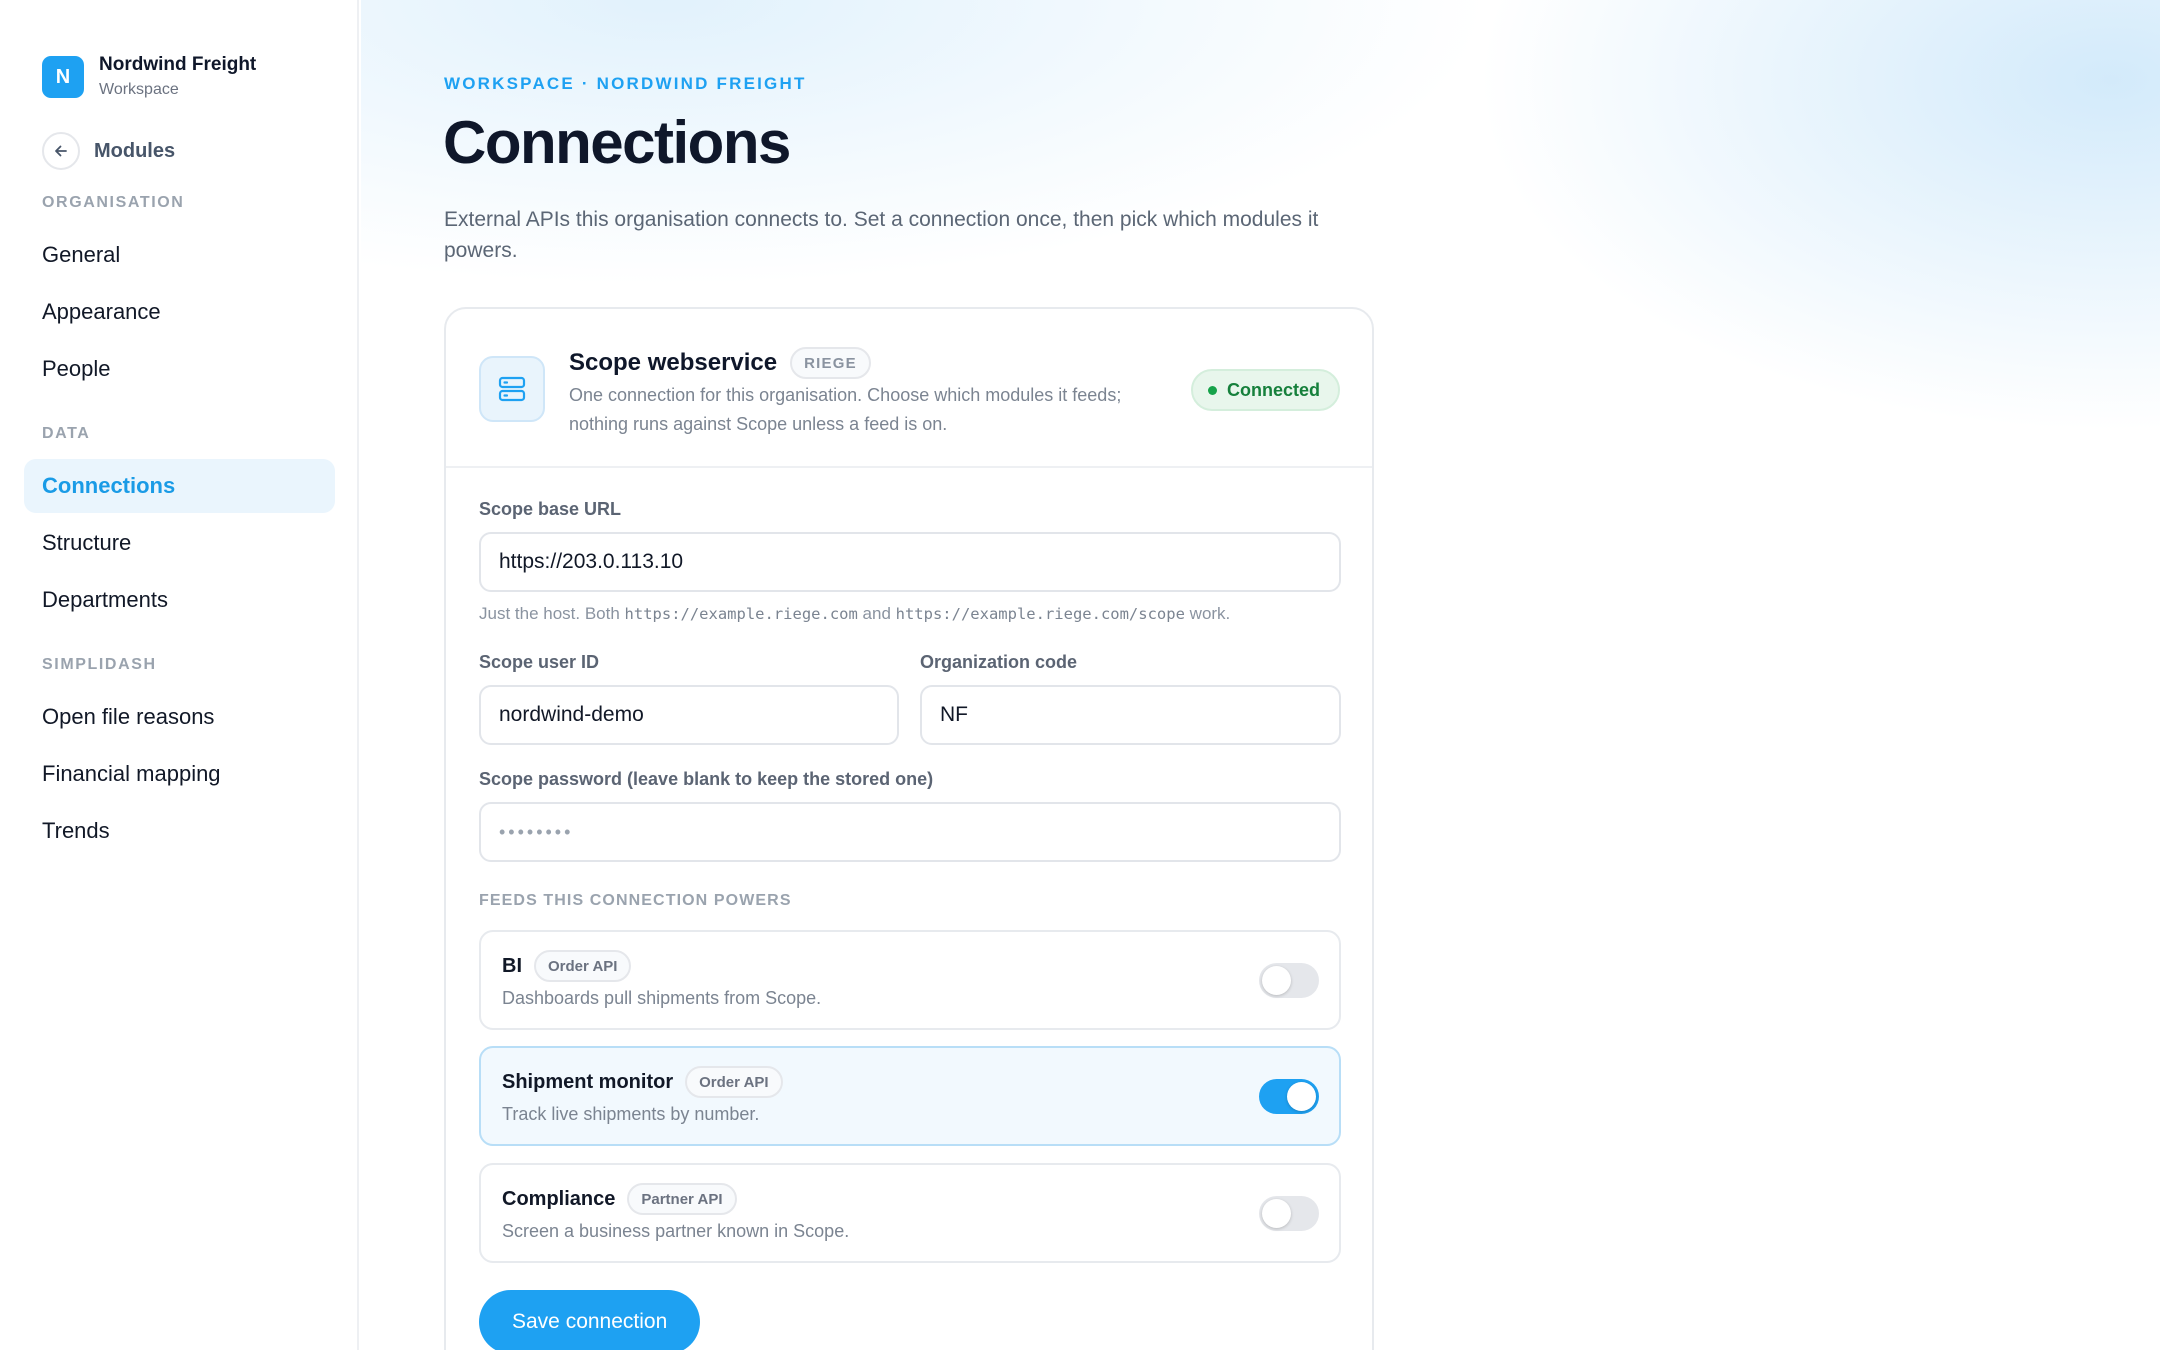 The image size is (2160, 1350). I want to click on hint-text: work., so click(1207, 613).